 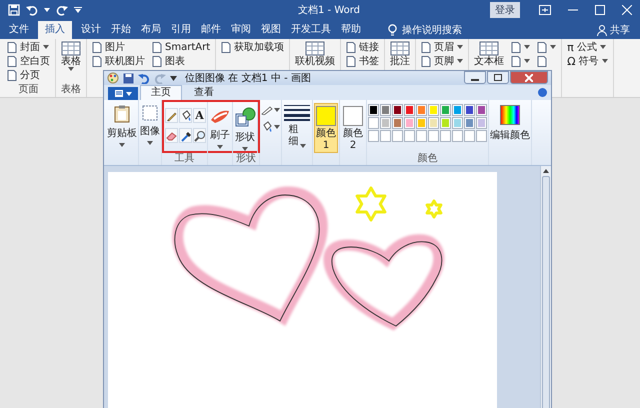 I want to click on ribbon-tab: 开发工具, so click(x=311, y=30).